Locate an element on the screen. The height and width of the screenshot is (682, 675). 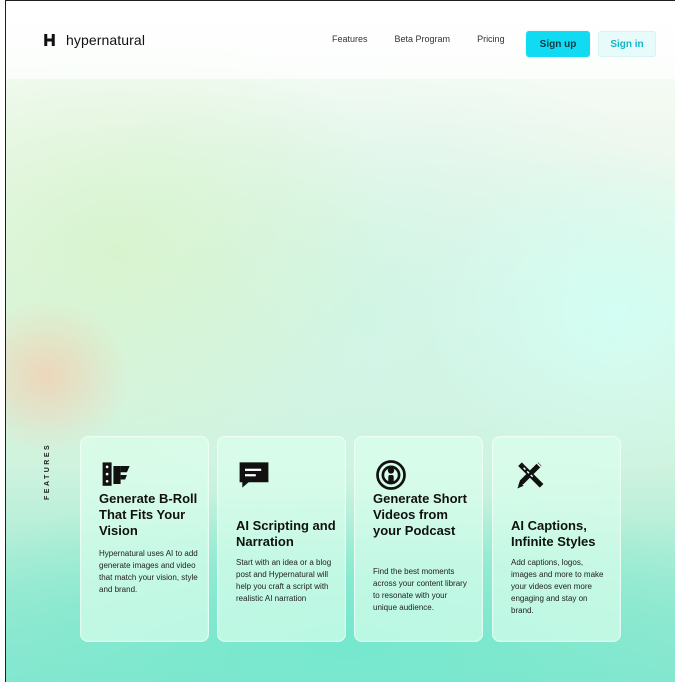
nav-beta-program: Beta Program is located at coordinates (423, 39).